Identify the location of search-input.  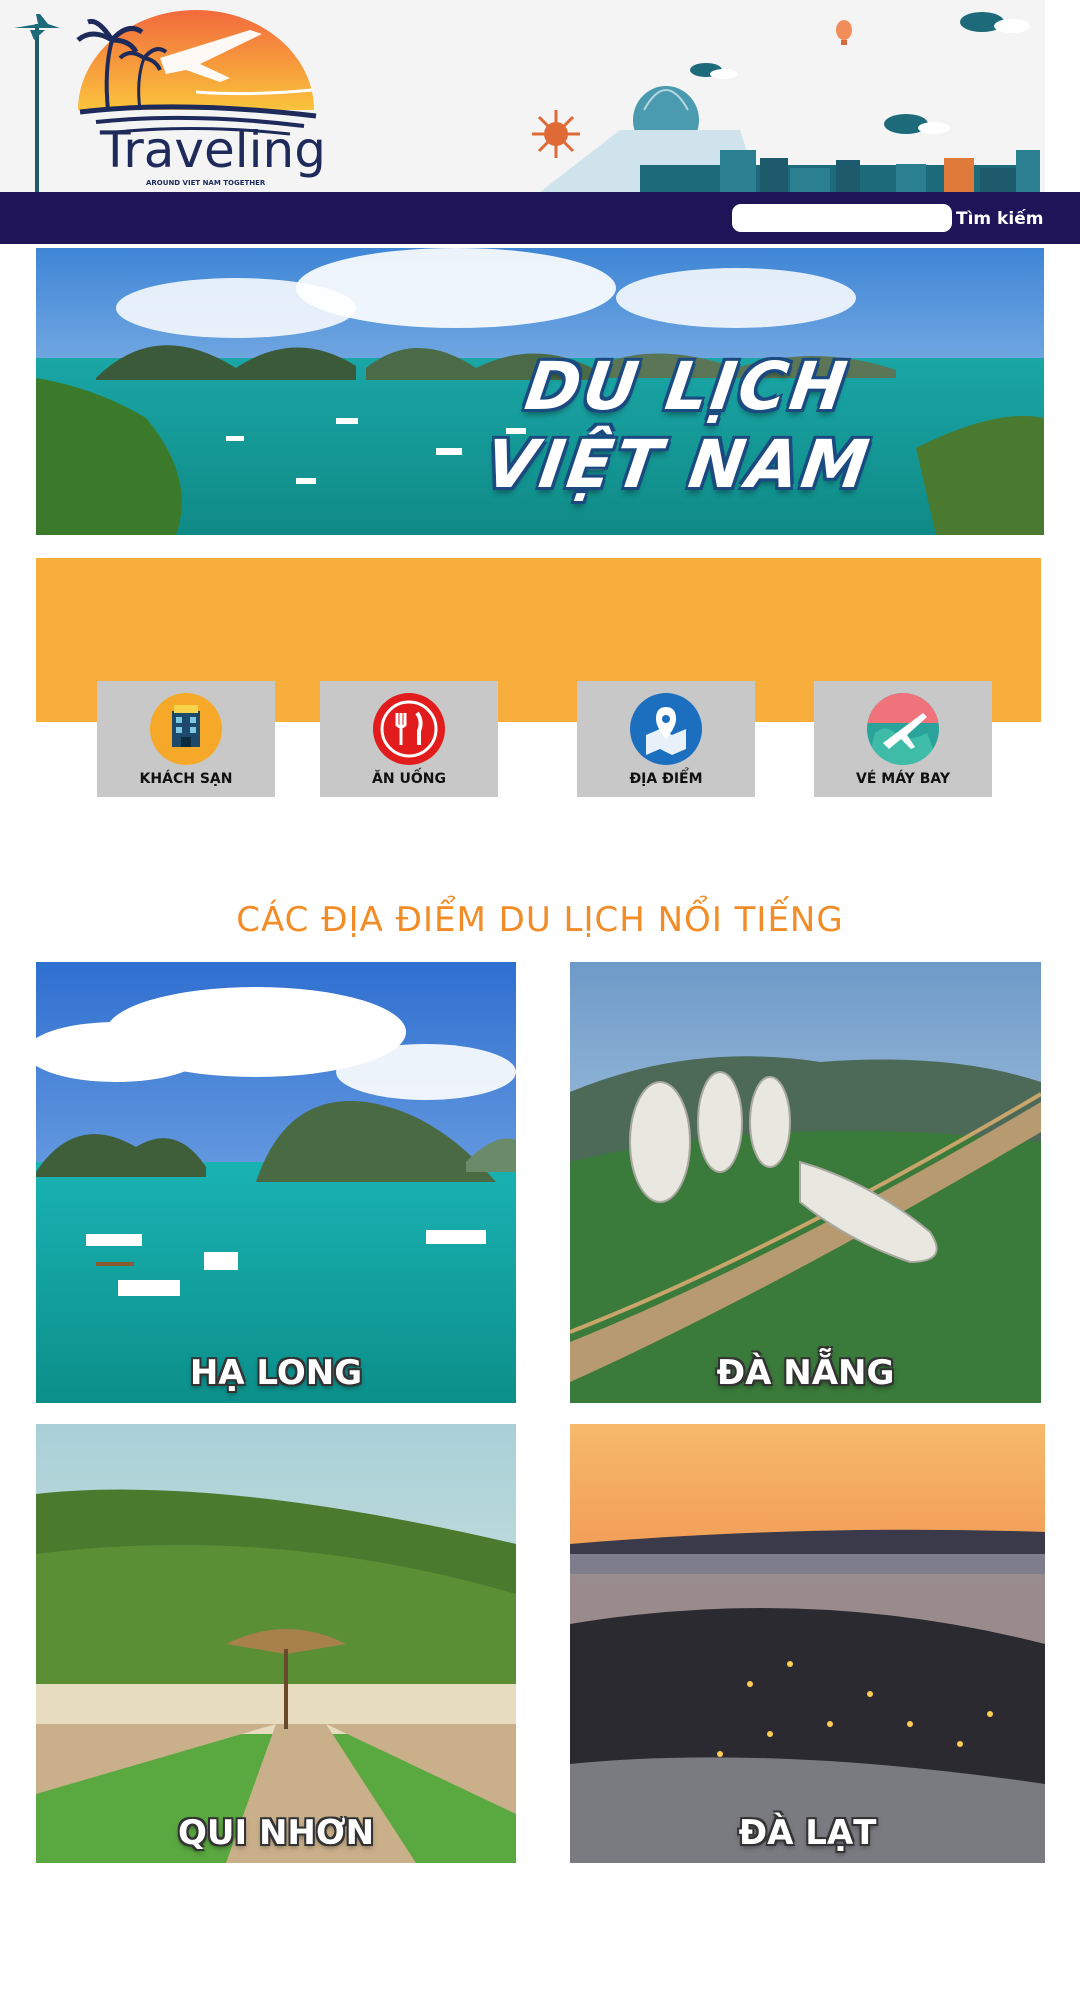
(842, 218).